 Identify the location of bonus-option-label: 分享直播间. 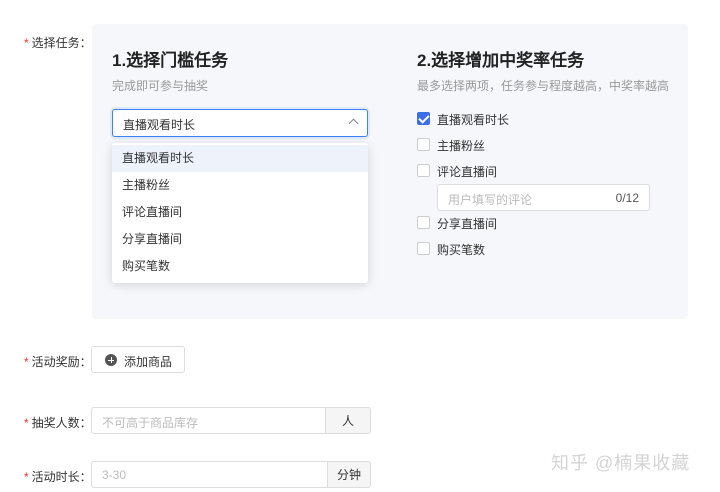
(467, 224).